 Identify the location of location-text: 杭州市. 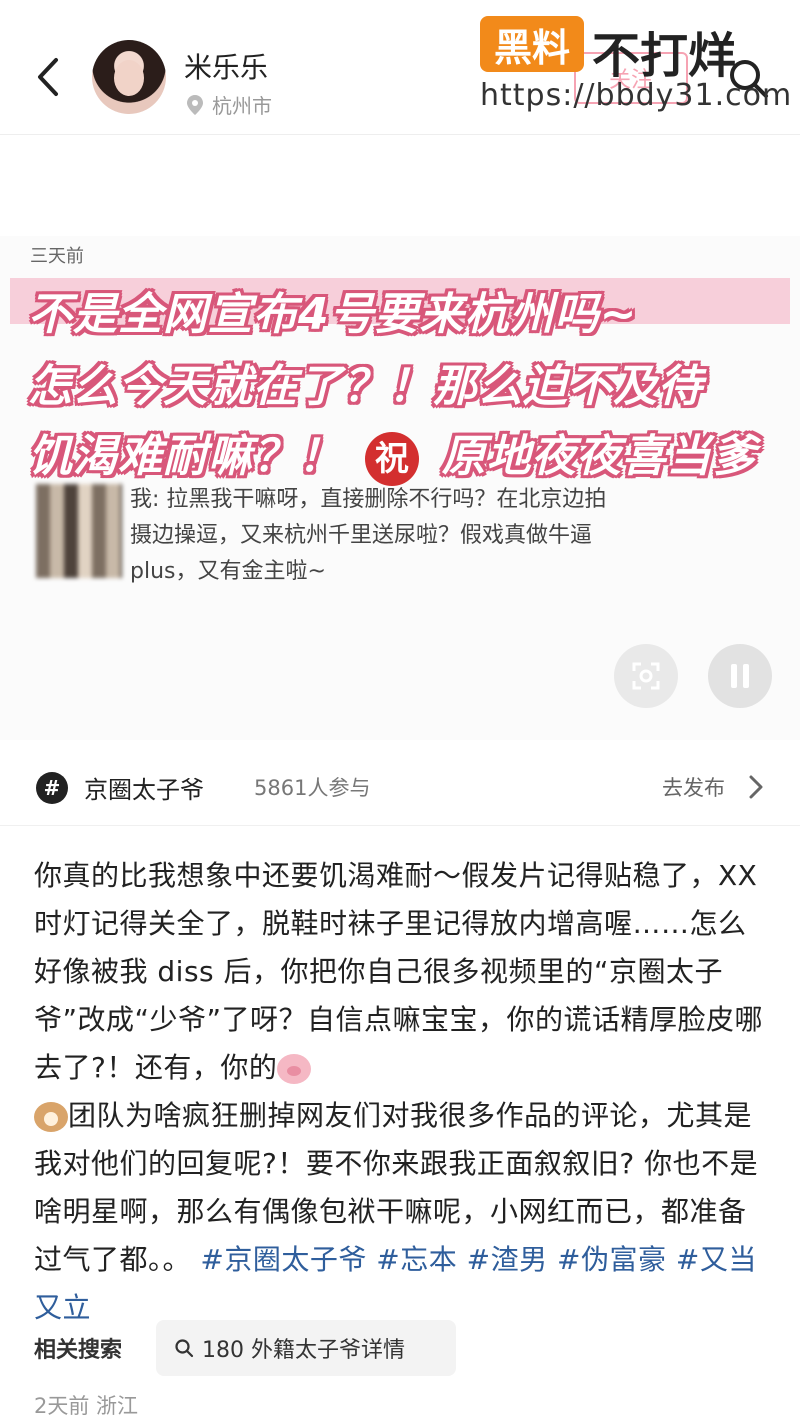
(242, 106).